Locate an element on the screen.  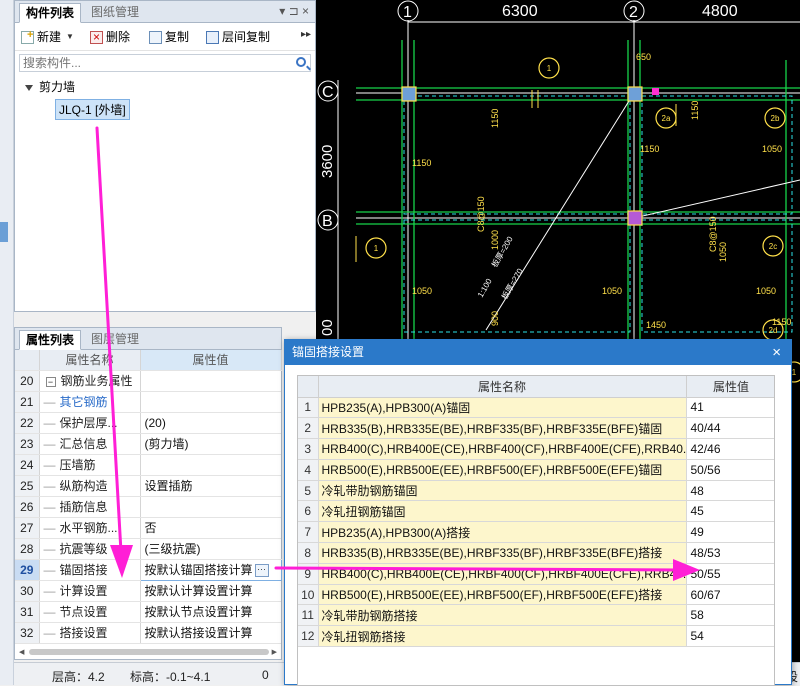
table-row: 20 − 钢筋业务属性 is located at coordinates (148, 381).